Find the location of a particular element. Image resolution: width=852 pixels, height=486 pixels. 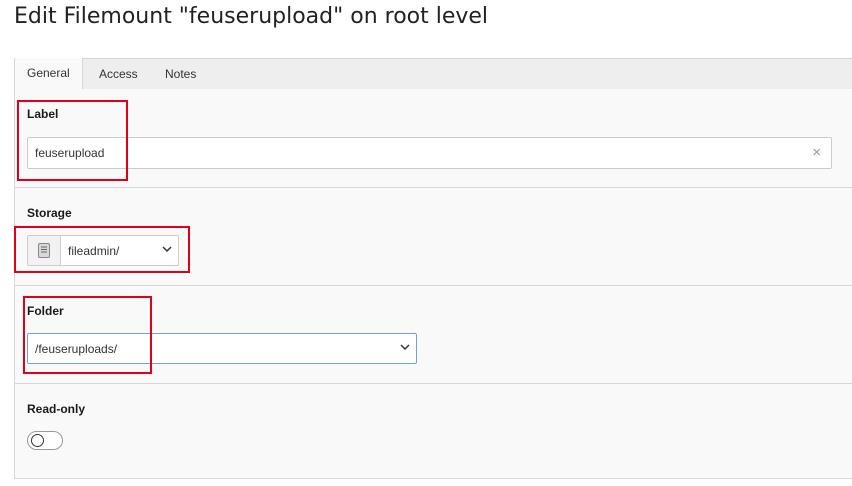

label-field-label: Label is located at coordinates (43, 114).